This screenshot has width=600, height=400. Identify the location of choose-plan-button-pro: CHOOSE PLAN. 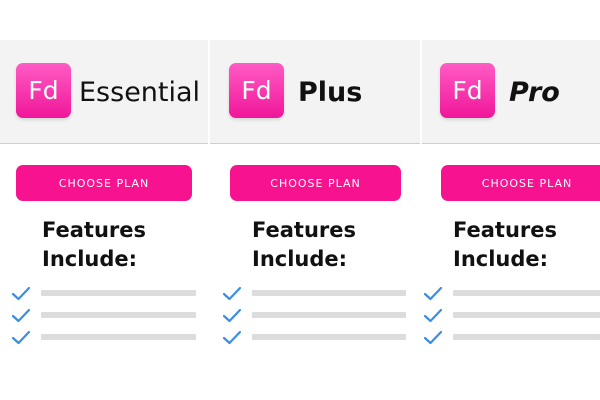
(520, 183).